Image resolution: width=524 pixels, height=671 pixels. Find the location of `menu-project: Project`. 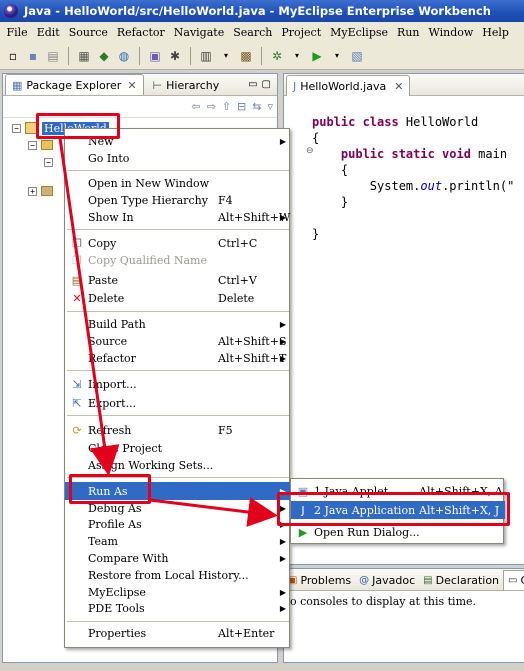

menu-project: Project is located at coordinates (301, 32).